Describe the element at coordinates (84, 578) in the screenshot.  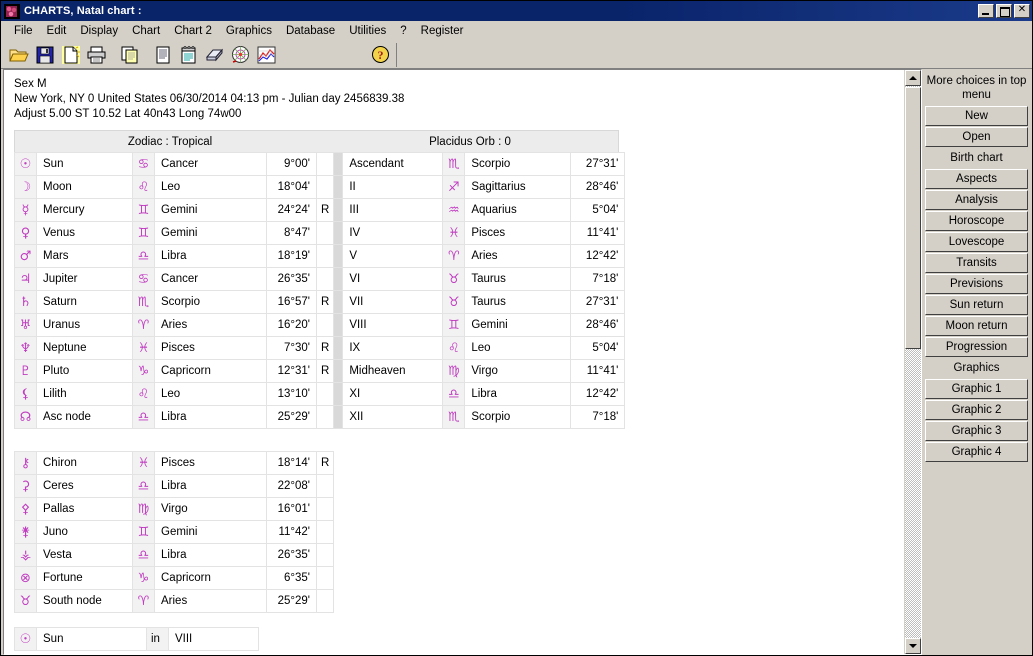
I see `asteroid-name: Fortune` at that location.